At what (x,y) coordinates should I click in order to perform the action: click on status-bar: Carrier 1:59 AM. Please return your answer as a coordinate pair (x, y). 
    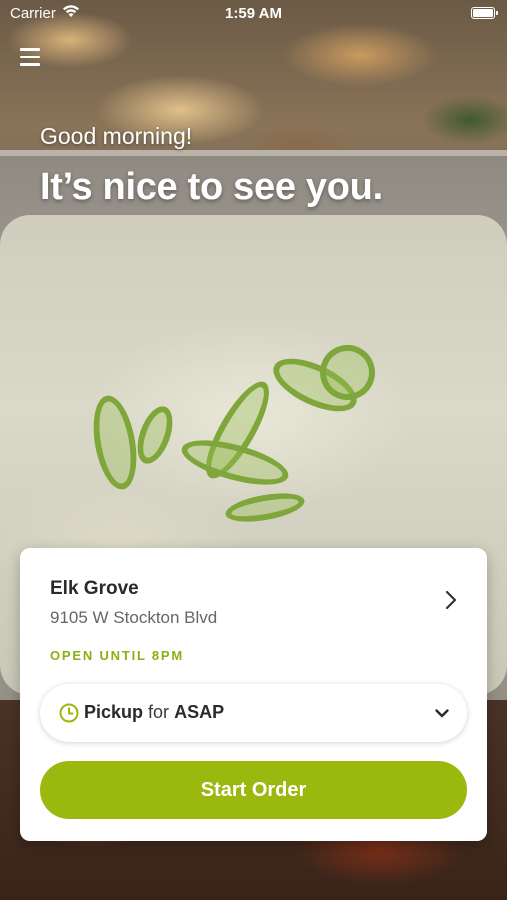
    Looking at the image, I should click on (253, 14).